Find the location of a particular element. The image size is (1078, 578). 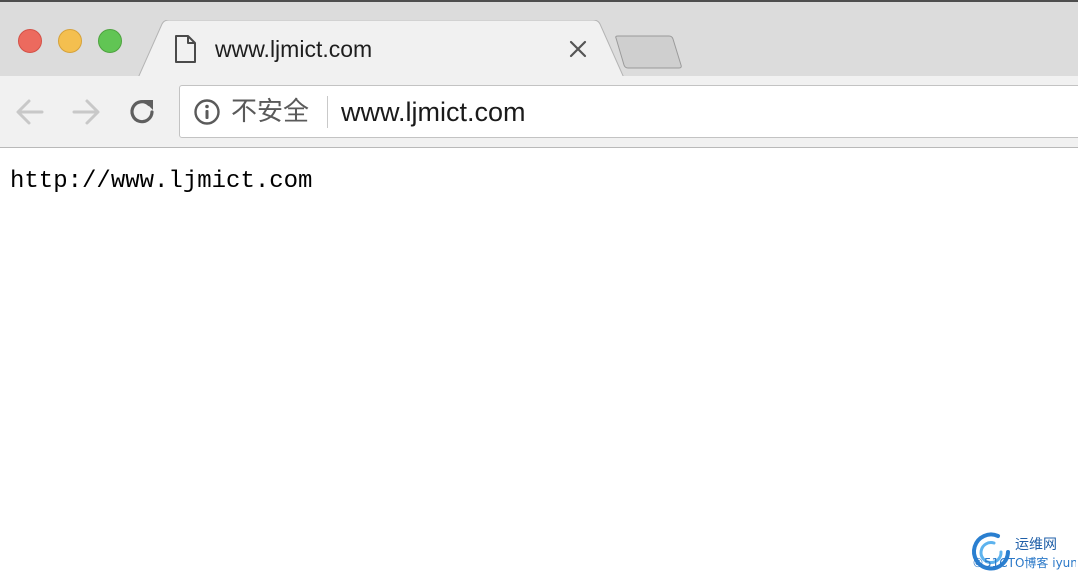

watermark: 运维网 ©51CTO博客 iyunv.com is located at coordinates (1022, 553).